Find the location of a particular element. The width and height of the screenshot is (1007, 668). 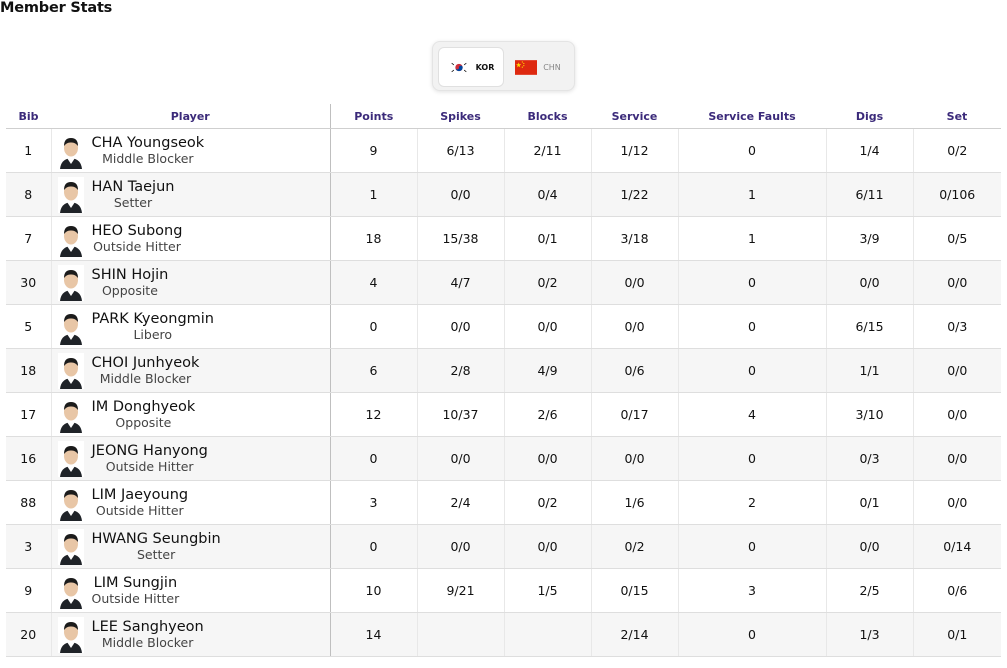

player-name: LIM Sungjin is located at coordinates (136, 583).